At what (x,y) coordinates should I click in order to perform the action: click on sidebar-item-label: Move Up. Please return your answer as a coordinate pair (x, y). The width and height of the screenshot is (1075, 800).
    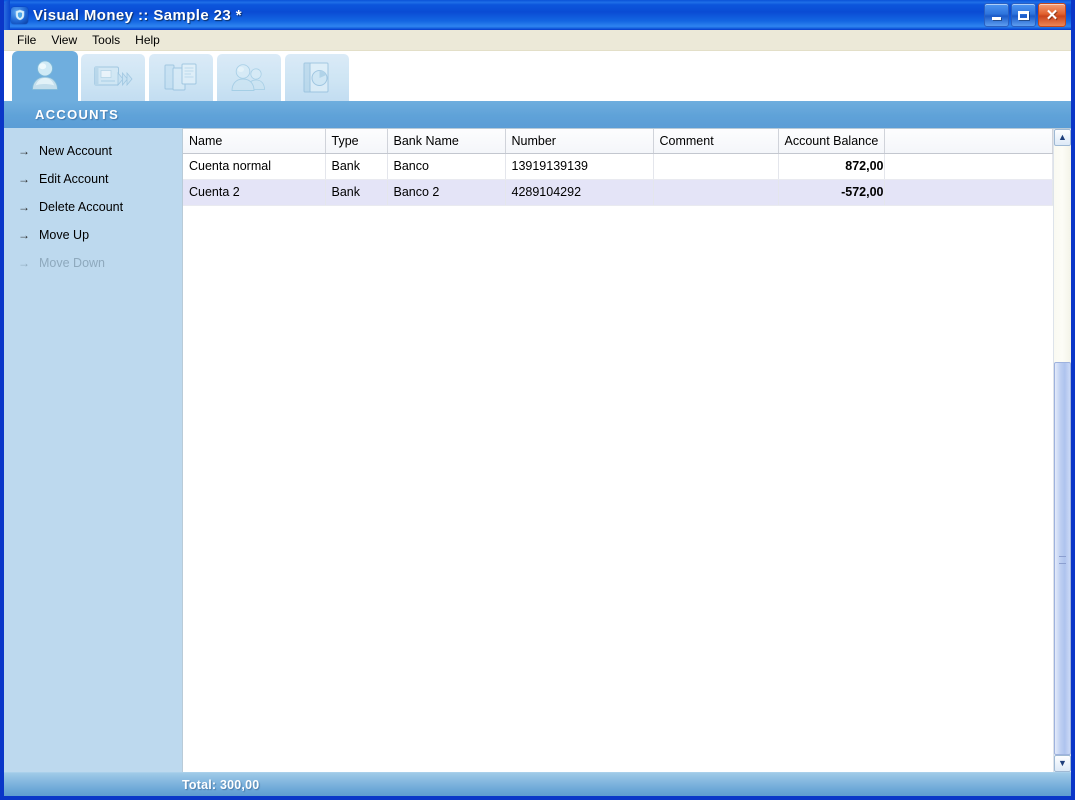
    Looking at the image, I should click on (64, 235).